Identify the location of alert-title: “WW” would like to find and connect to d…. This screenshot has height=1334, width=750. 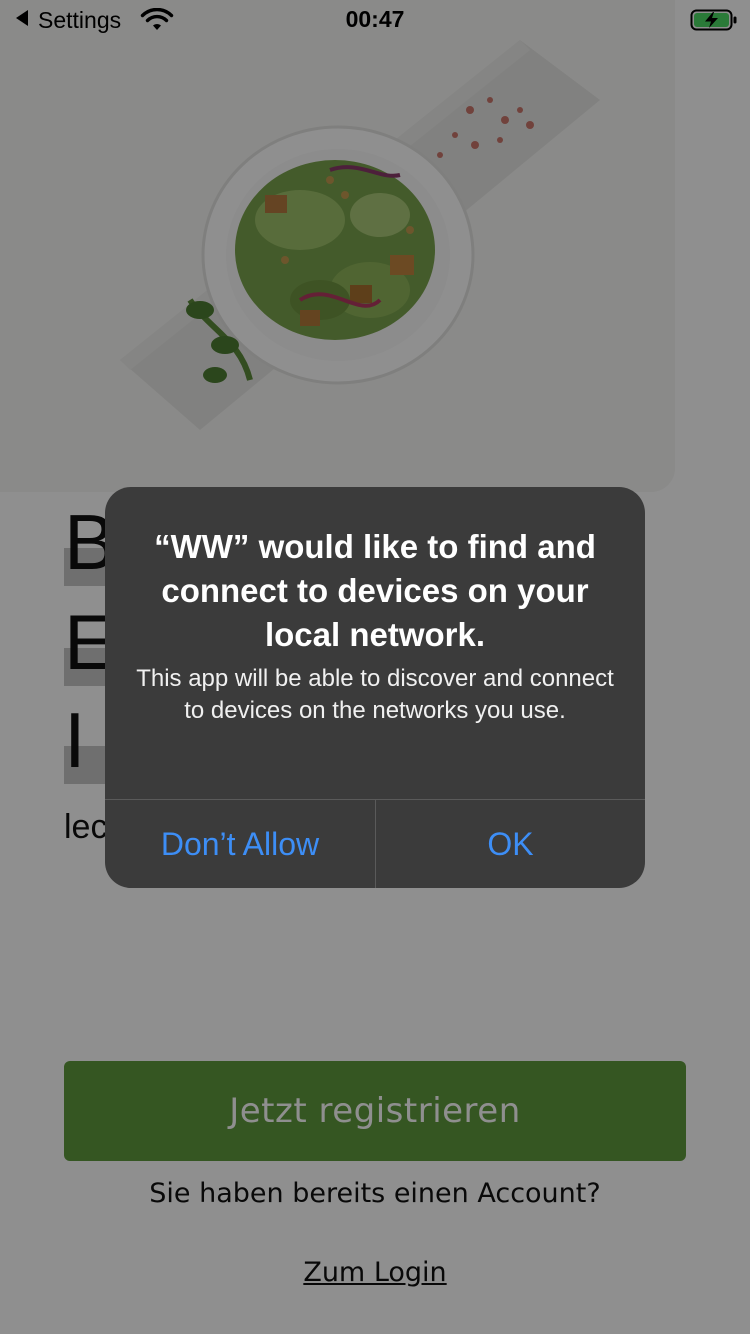
(375, 590).